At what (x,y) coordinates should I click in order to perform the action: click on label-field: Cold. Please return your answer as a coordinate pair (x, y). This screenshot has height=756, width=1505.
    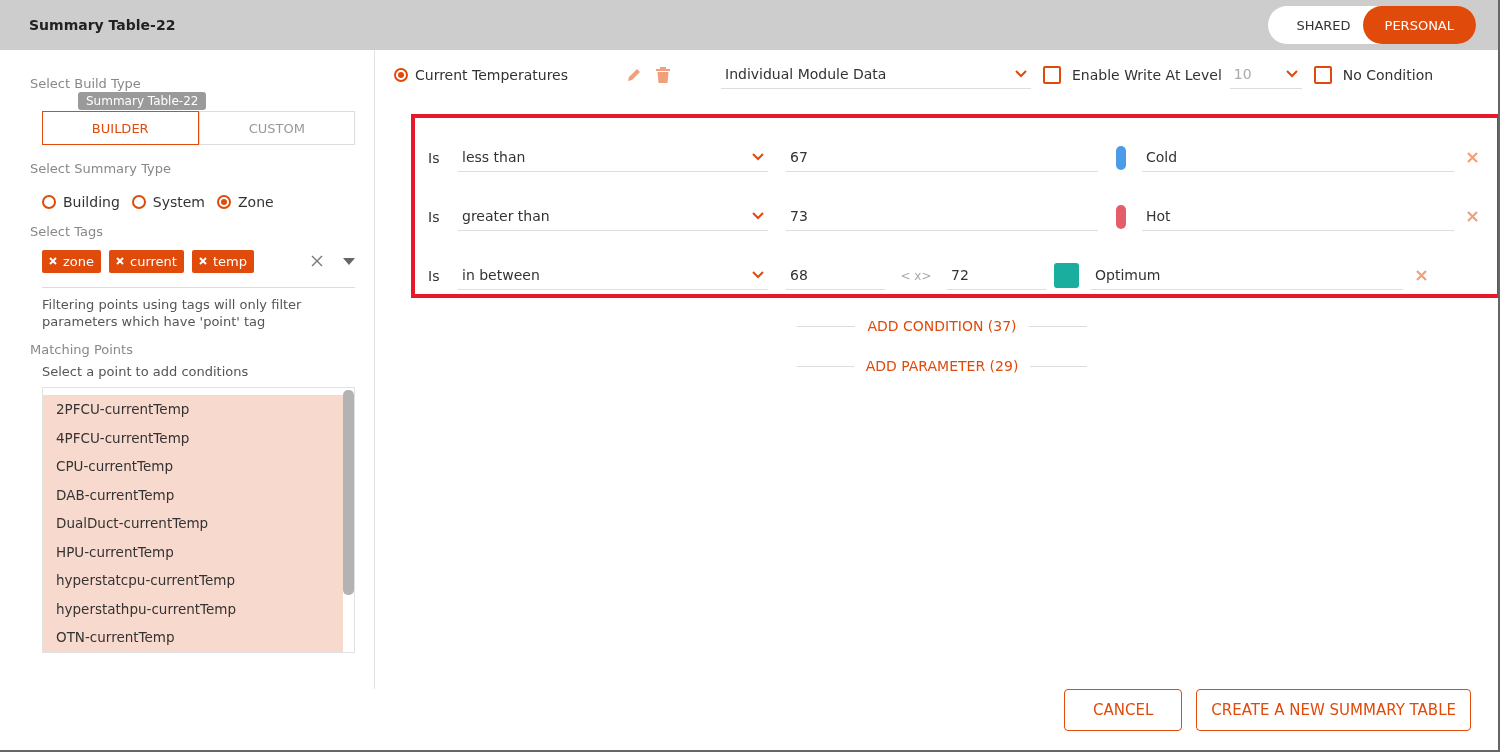
    Looking at the image, I should click on (1298, 157).